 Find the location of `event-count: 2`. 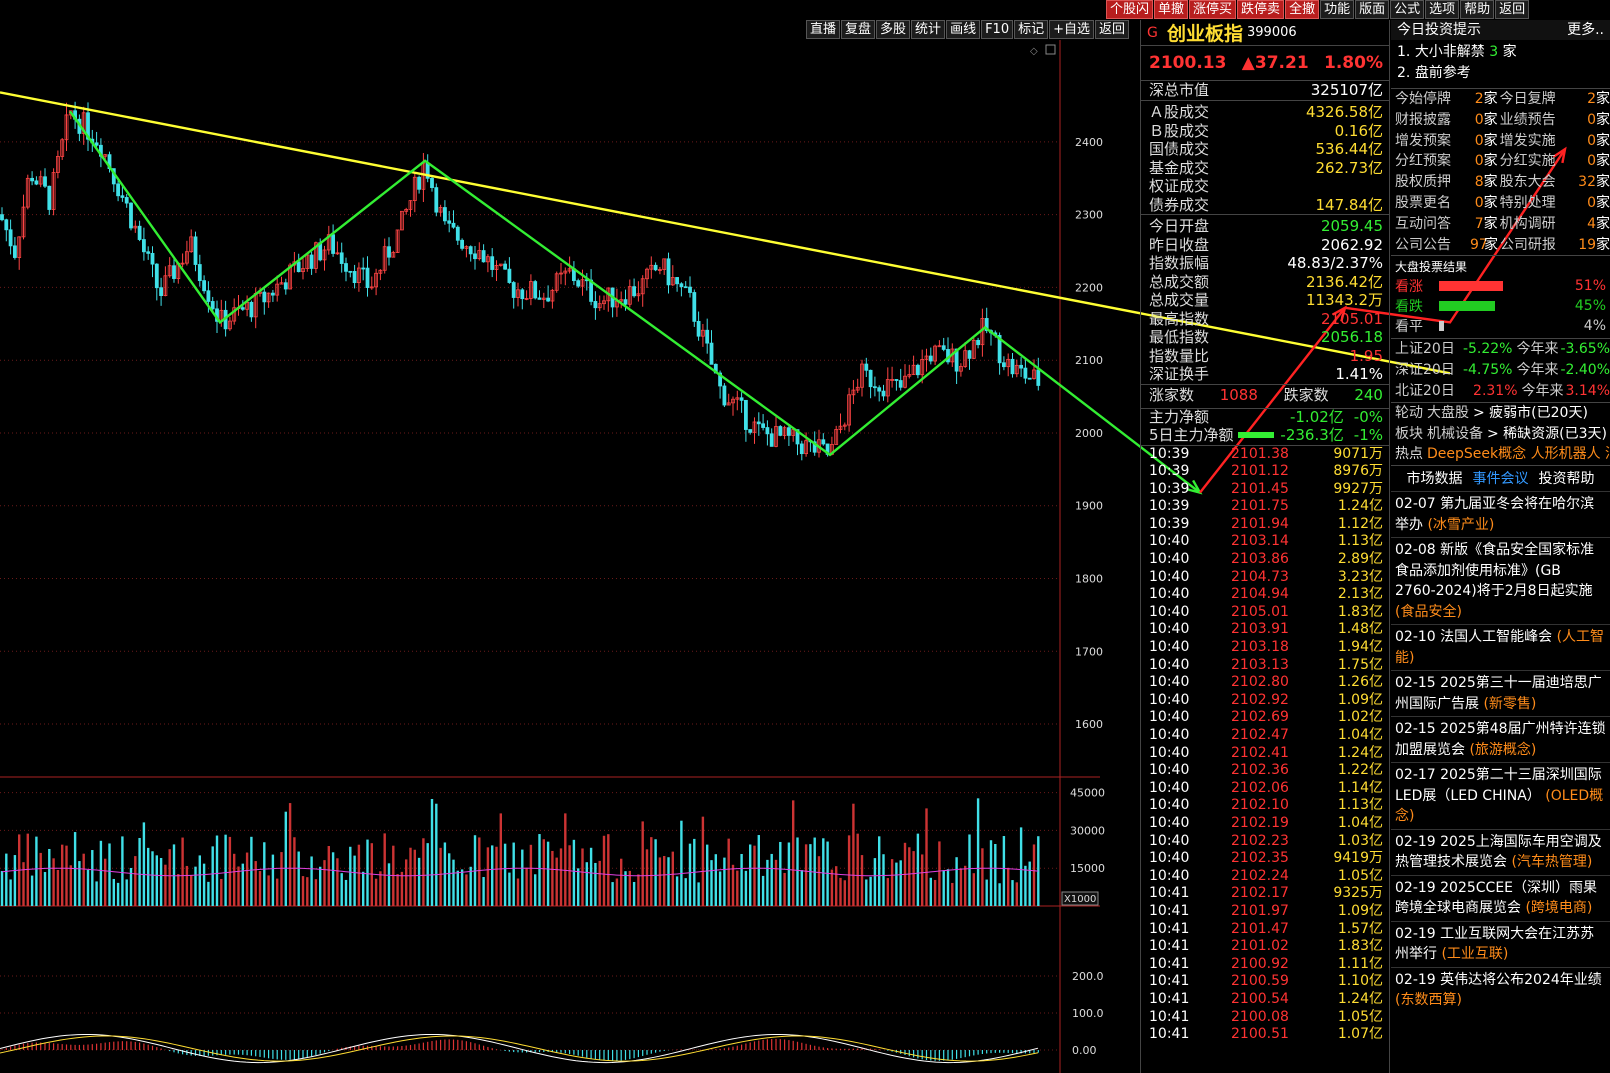

event-count: 2 is located at coordinates (1479, 99).